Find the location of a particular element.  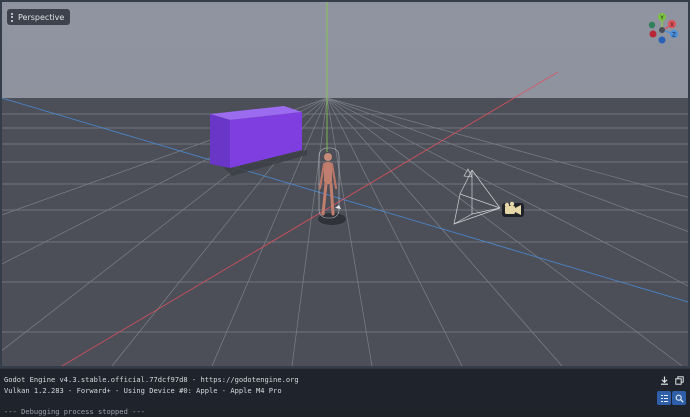

perspective-label: Perspective is located at coordinates (41, 17).